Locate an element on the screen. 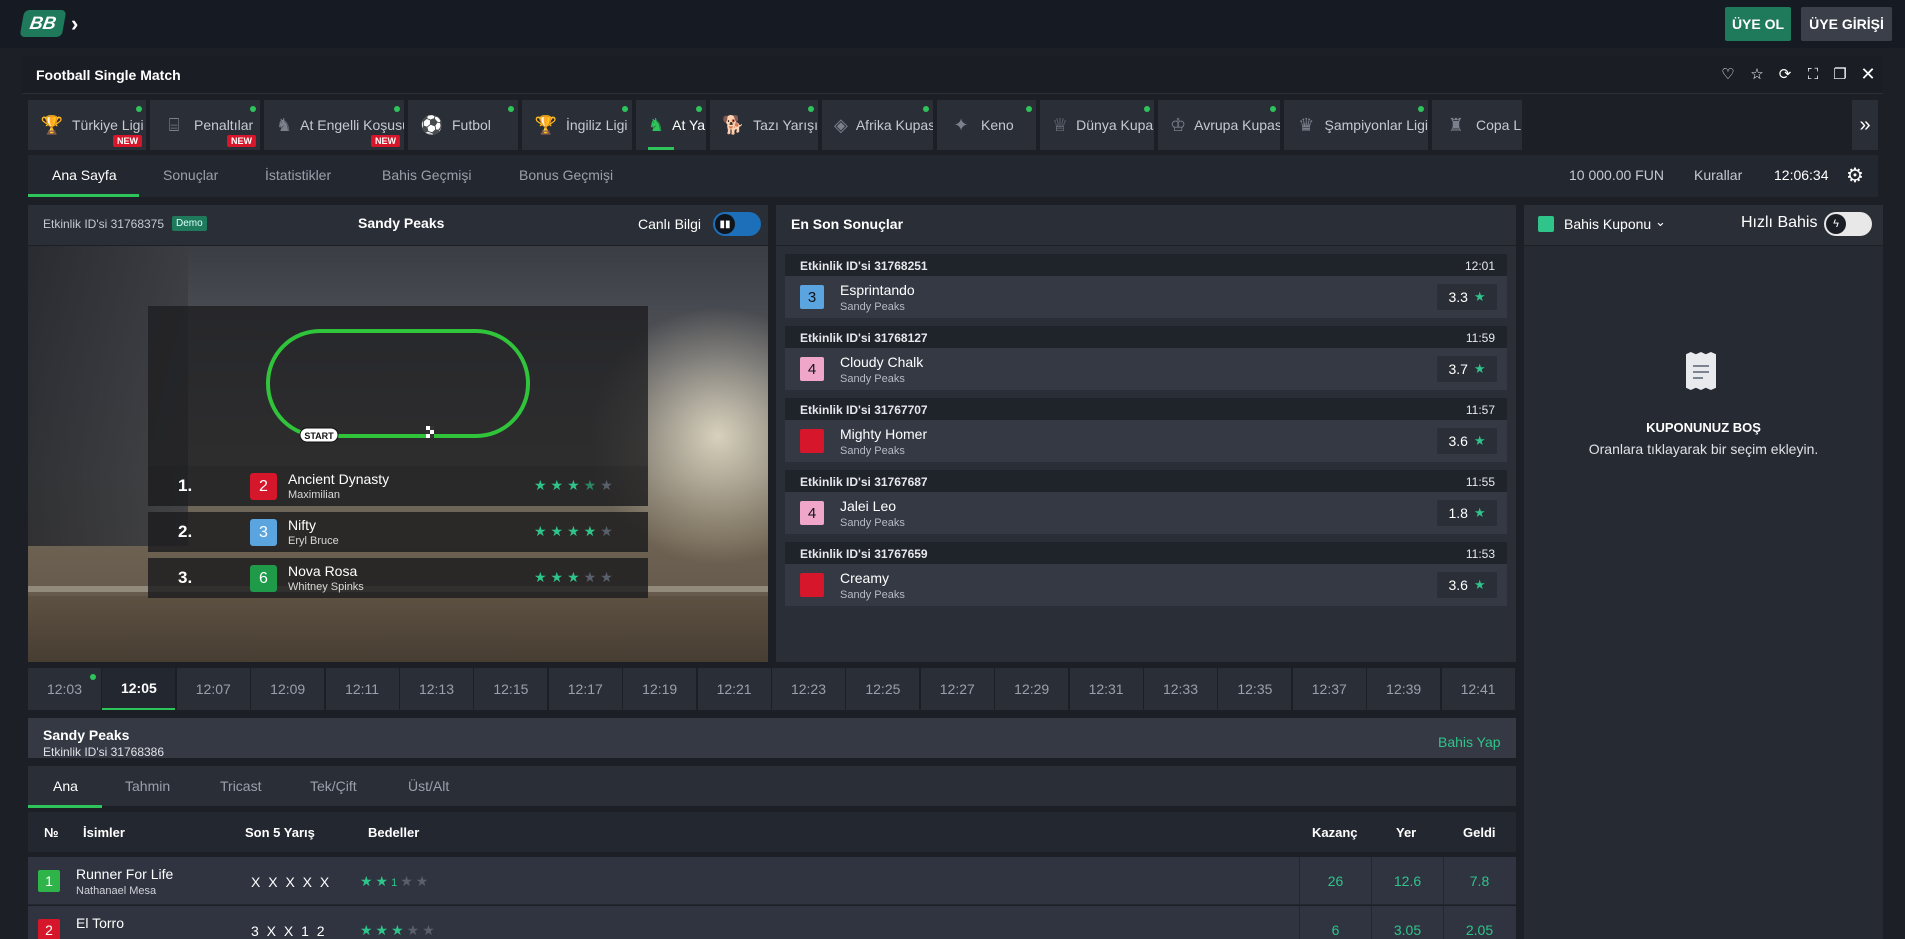 The width and height of the screenshot is (1905, 939). nav-active-underline is located at coordinates (83, 195).